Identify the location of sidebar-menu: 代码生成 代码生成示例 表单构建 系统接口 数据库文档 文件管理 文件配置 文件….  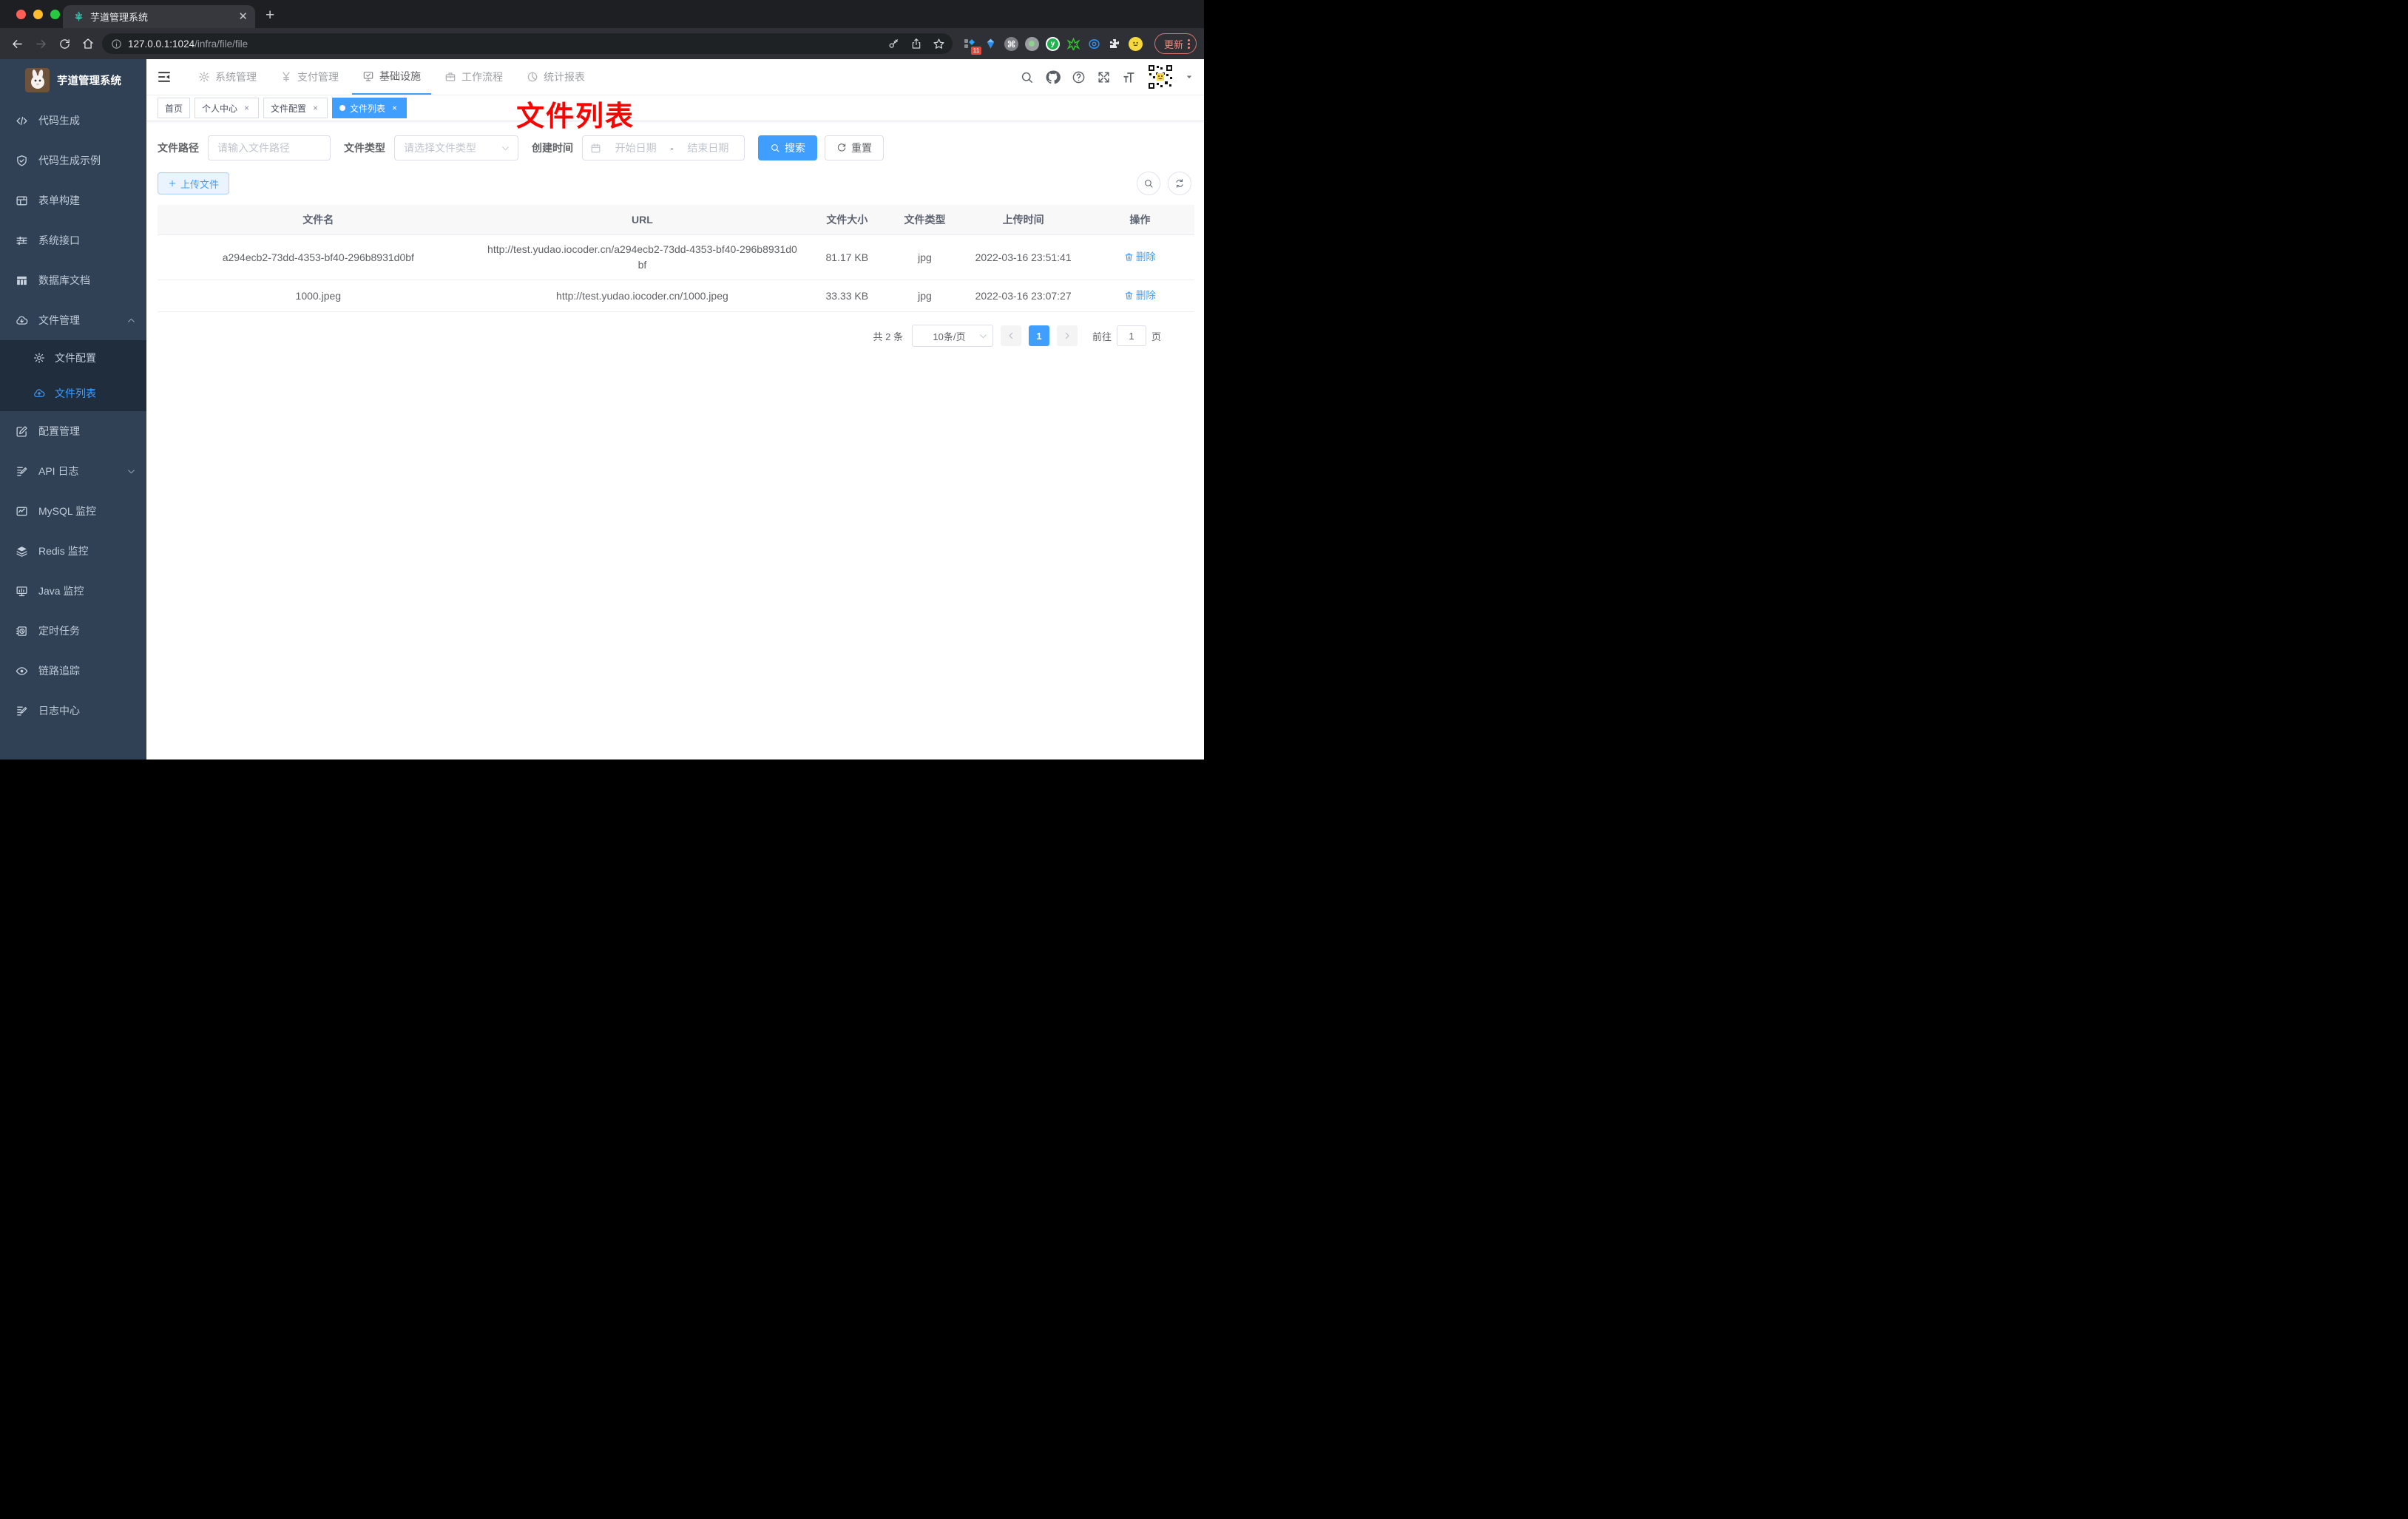
(73, 430).